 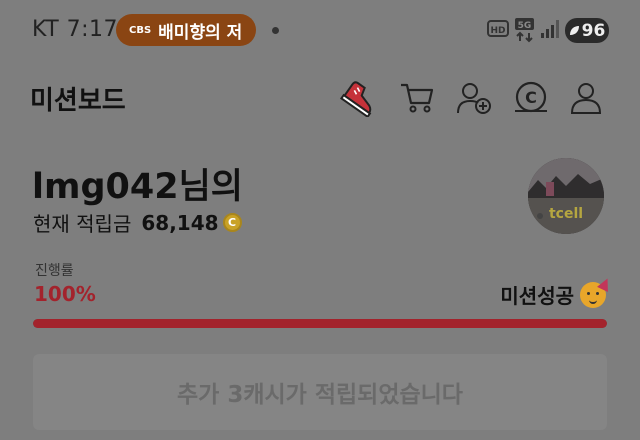 I want to click on avatar: tcell, so click(x=566, y=196).